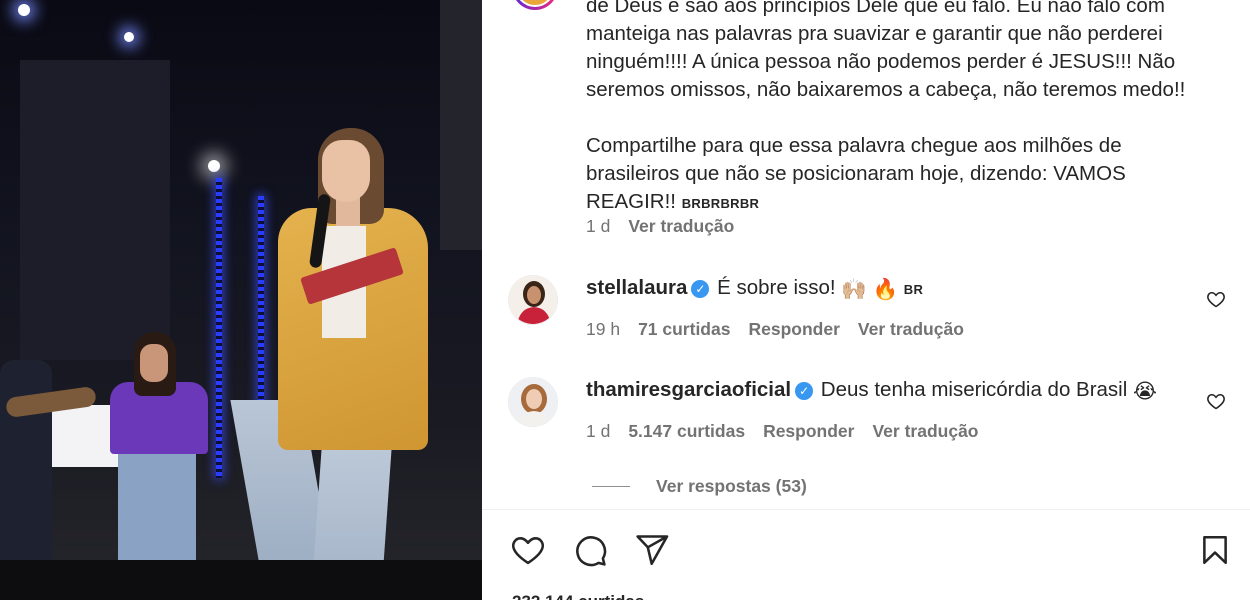 This screenshot has height=600, width=1250. Describe the element at coordinates (528, 550) in the screenshot. I see `heart-icon` at that location.